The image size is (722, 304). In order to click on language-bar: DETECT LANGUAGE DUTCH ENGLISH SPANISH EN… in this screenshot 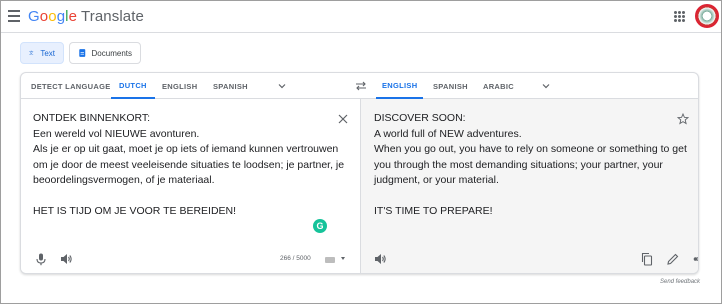, I will do `click(359, 86)`.